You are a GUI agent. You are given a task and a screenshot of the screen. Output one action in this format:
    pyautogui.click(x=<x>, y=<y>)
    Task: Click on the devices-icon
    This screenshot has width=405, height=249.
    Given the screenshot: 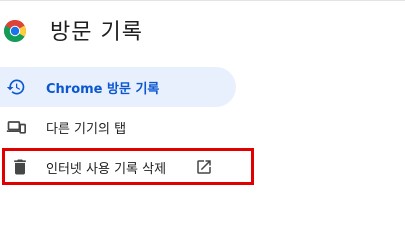 What is the action you would take?
    pyautogui.click(x=16, y=127)
    